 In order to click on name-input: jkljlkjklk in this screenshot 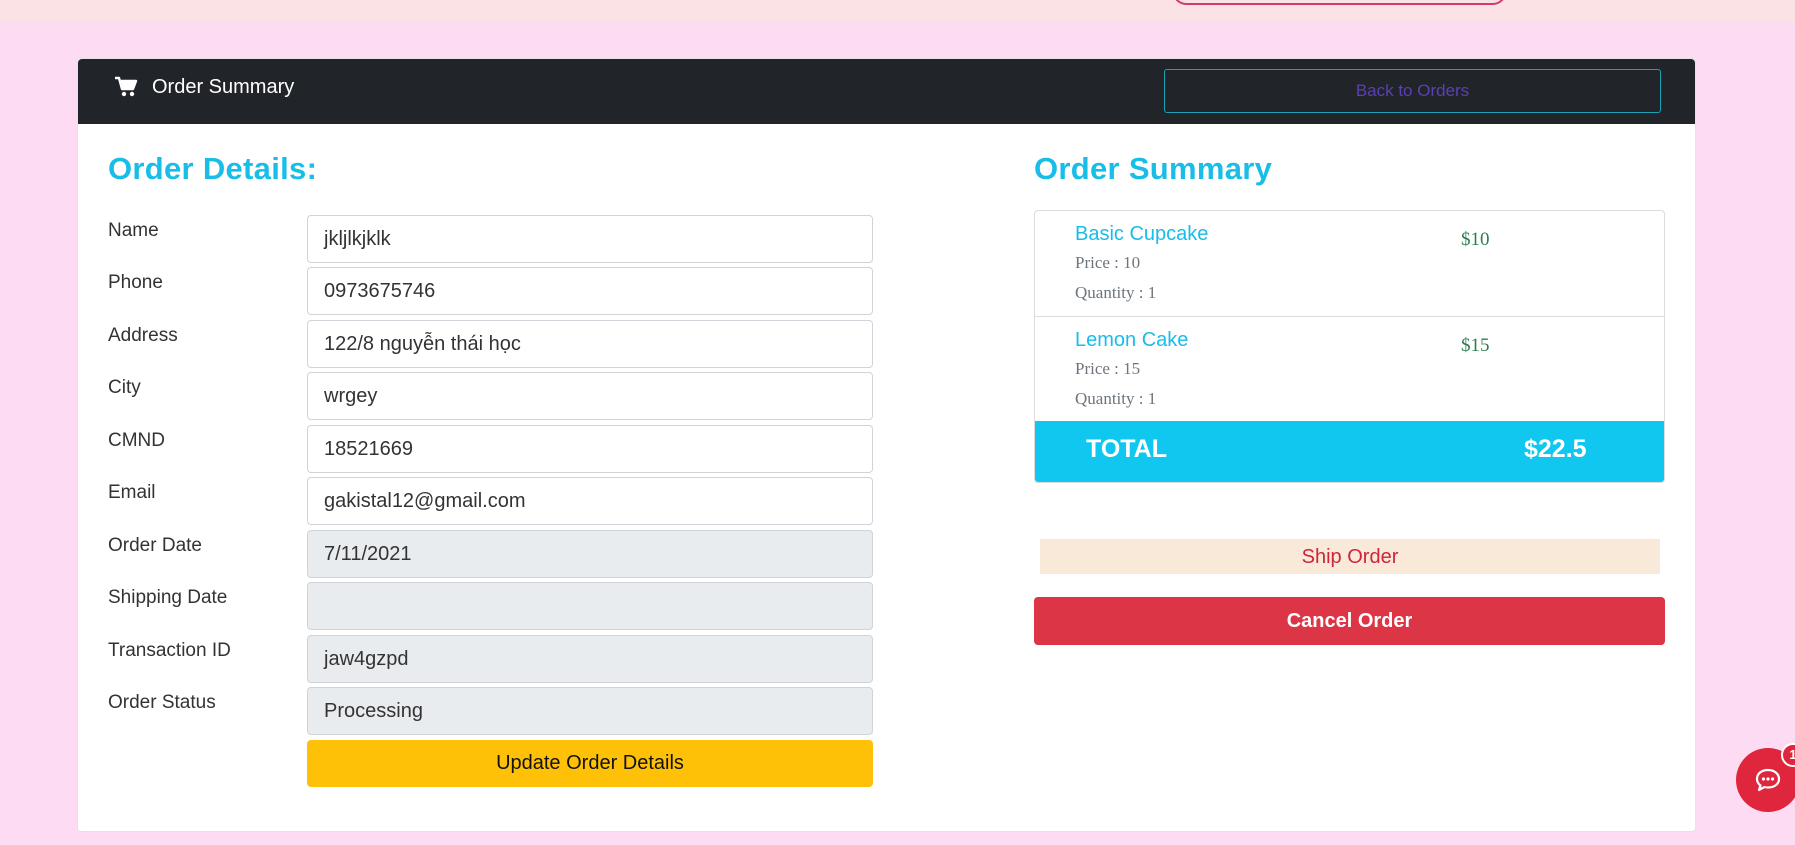, I will do `click(590, 239)`.